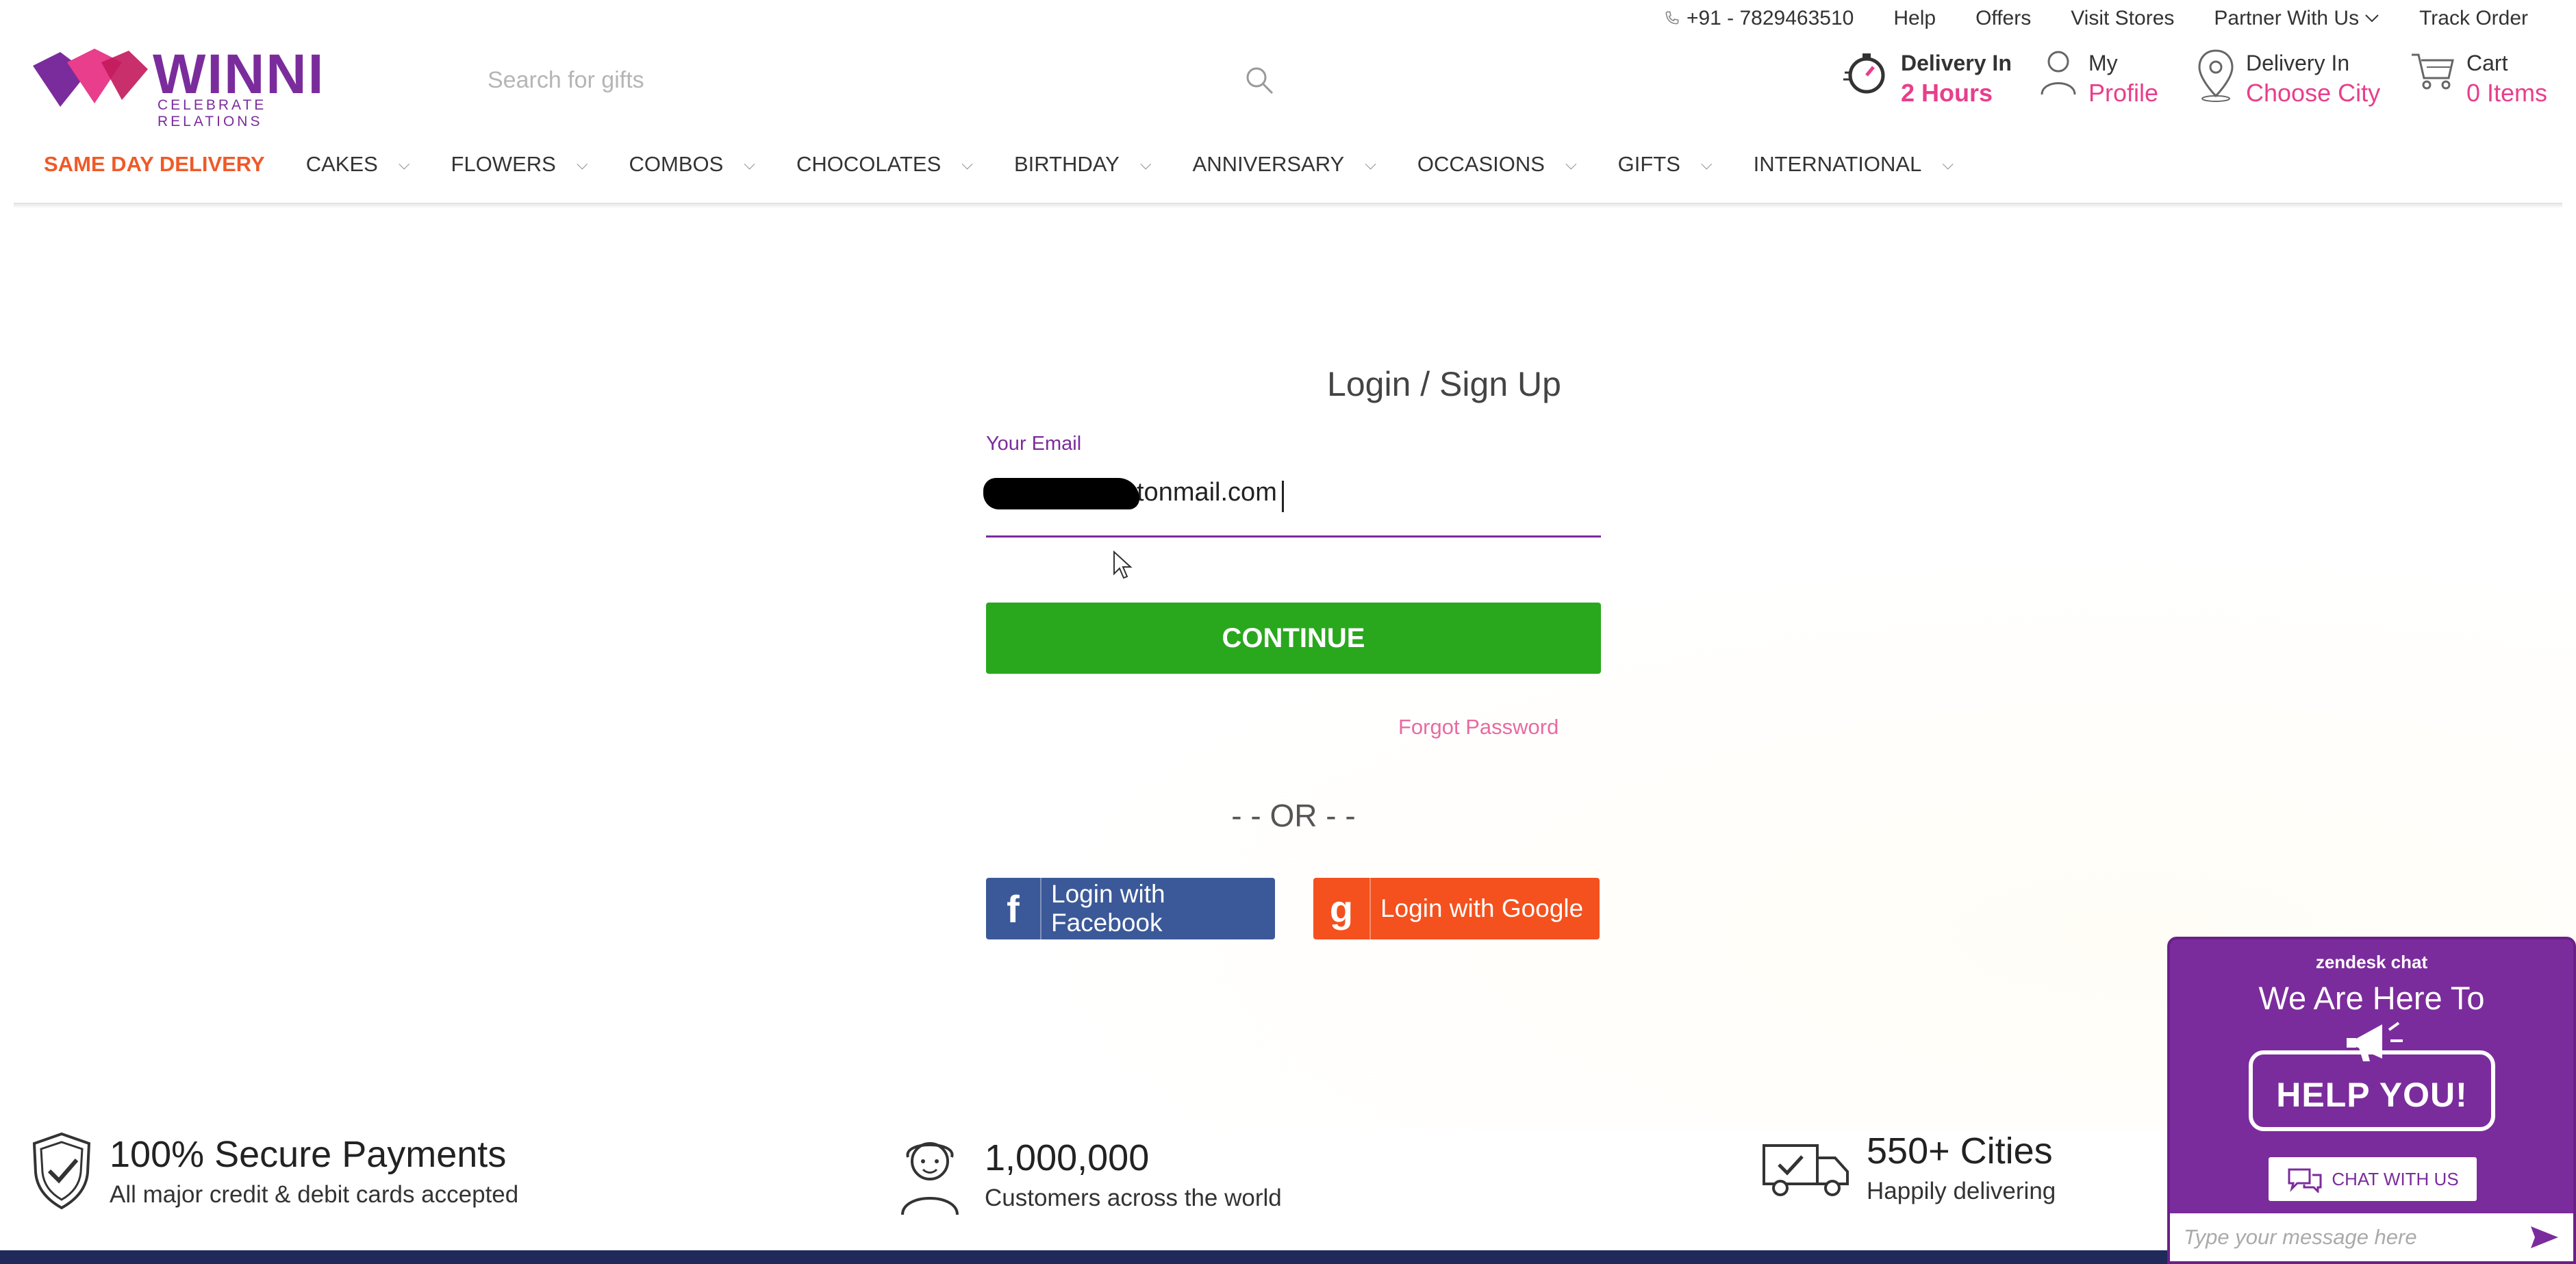  Describe the element at coordinates (1133, 1198) in the screenshot. I see `feature-subtitle: Customers across the world` at that location.